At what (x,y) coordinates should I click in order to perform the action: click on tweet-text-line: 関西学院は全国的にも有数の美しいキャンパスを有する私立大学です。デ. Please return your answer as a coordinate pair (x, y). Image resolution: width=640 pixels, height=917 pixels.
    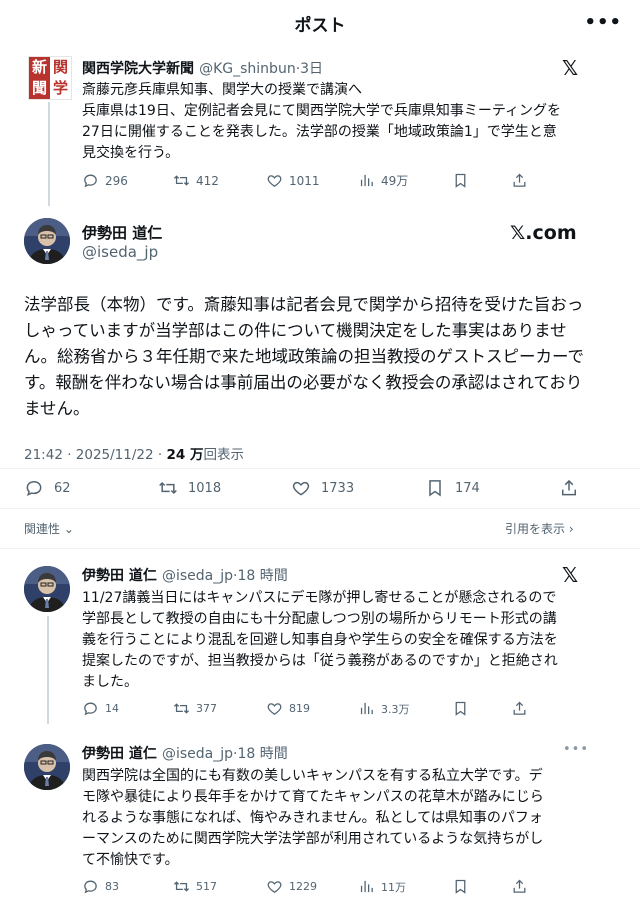
    Looking at the image, I should click on (312, 776).